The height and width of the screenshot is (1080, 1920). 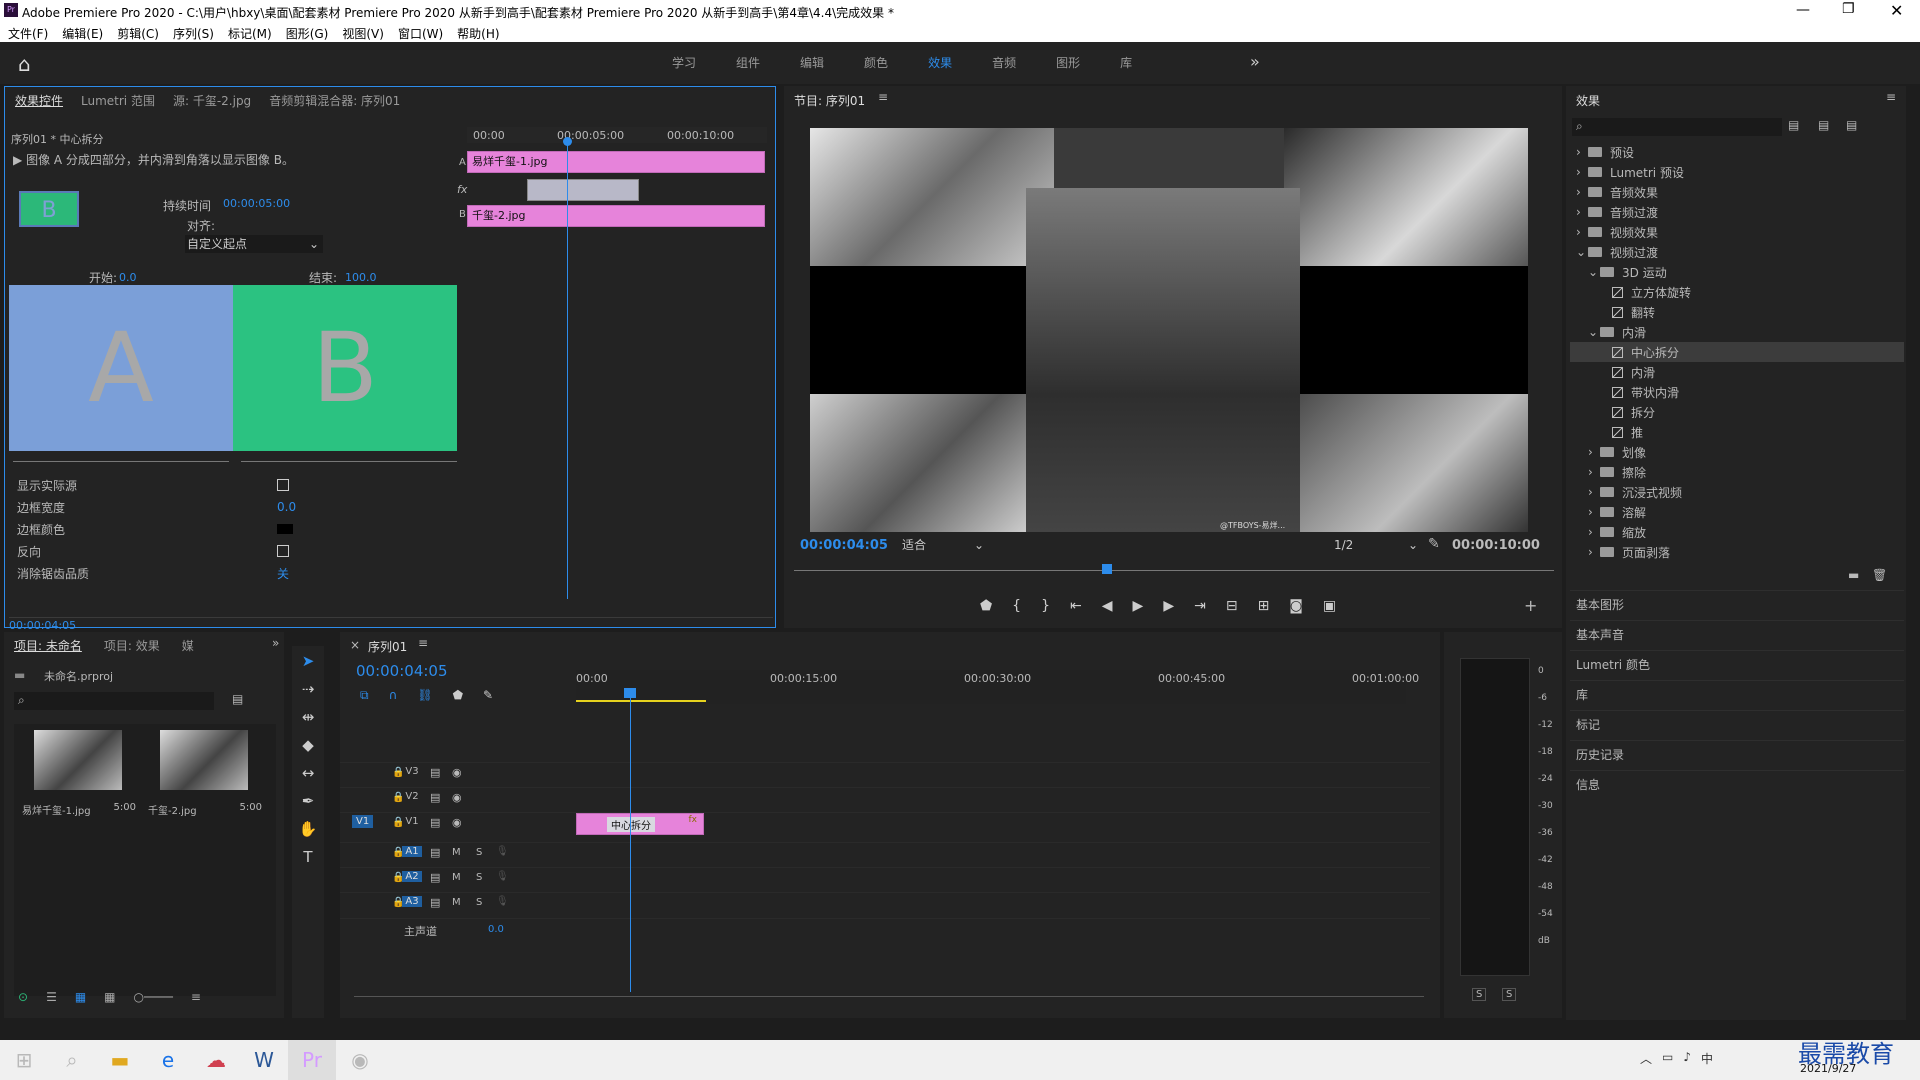 What do you see at coordinates (363, 821) in the screenshot?
I see `source-patch-v1: V1` at bounding box center [363, 821].